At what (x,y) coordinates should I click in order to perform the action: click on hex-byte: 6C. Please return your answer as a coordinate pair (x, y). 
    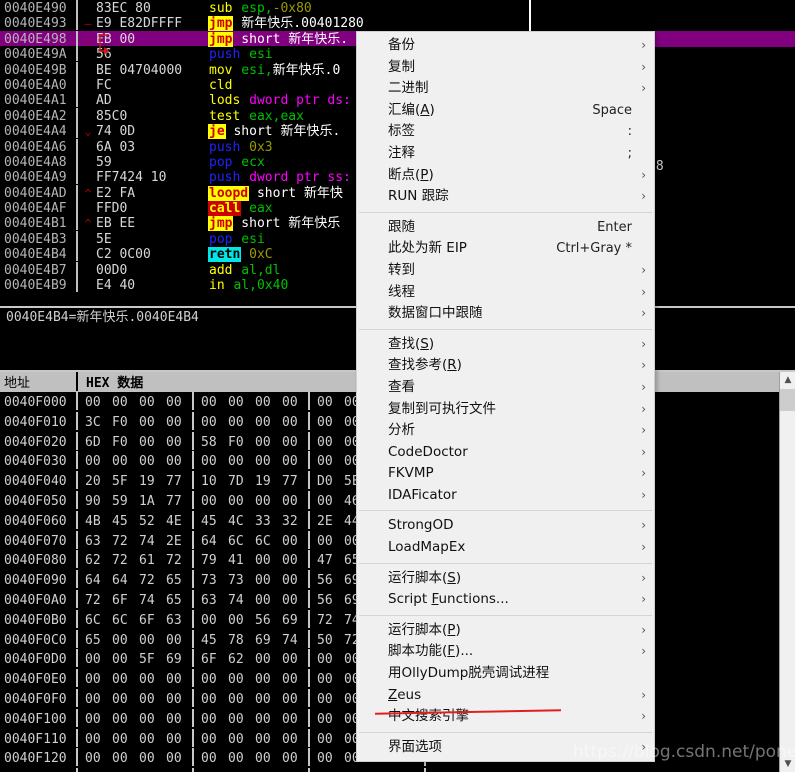
    Looking at the image, I should click on (263, 541).